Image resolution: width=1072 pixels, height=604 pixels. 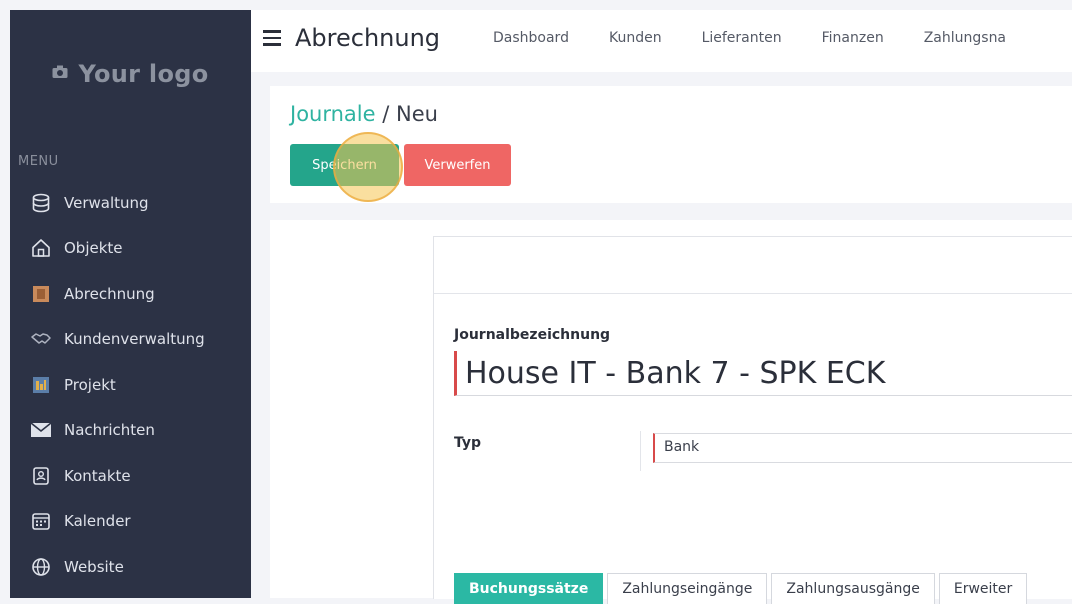 I want to click on hamburger-menu-icon, so click(x=272, y=38).